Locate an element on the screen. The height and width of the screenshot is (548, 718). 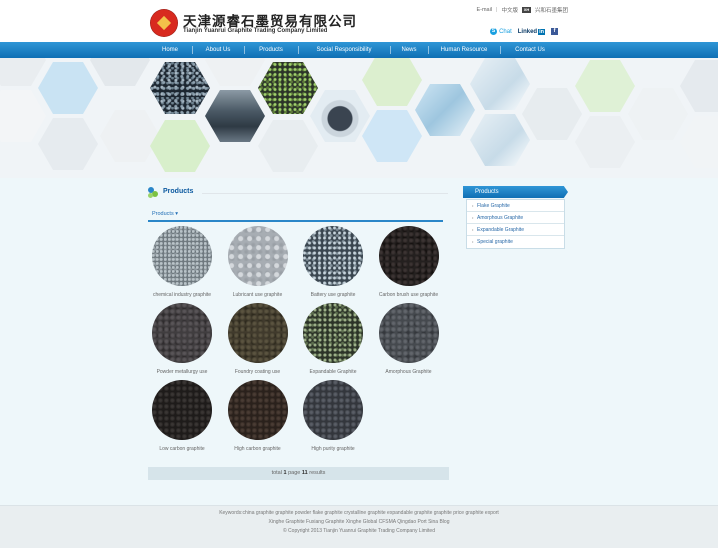
product-card: High purity graphite is located at coordinates (333, 416).